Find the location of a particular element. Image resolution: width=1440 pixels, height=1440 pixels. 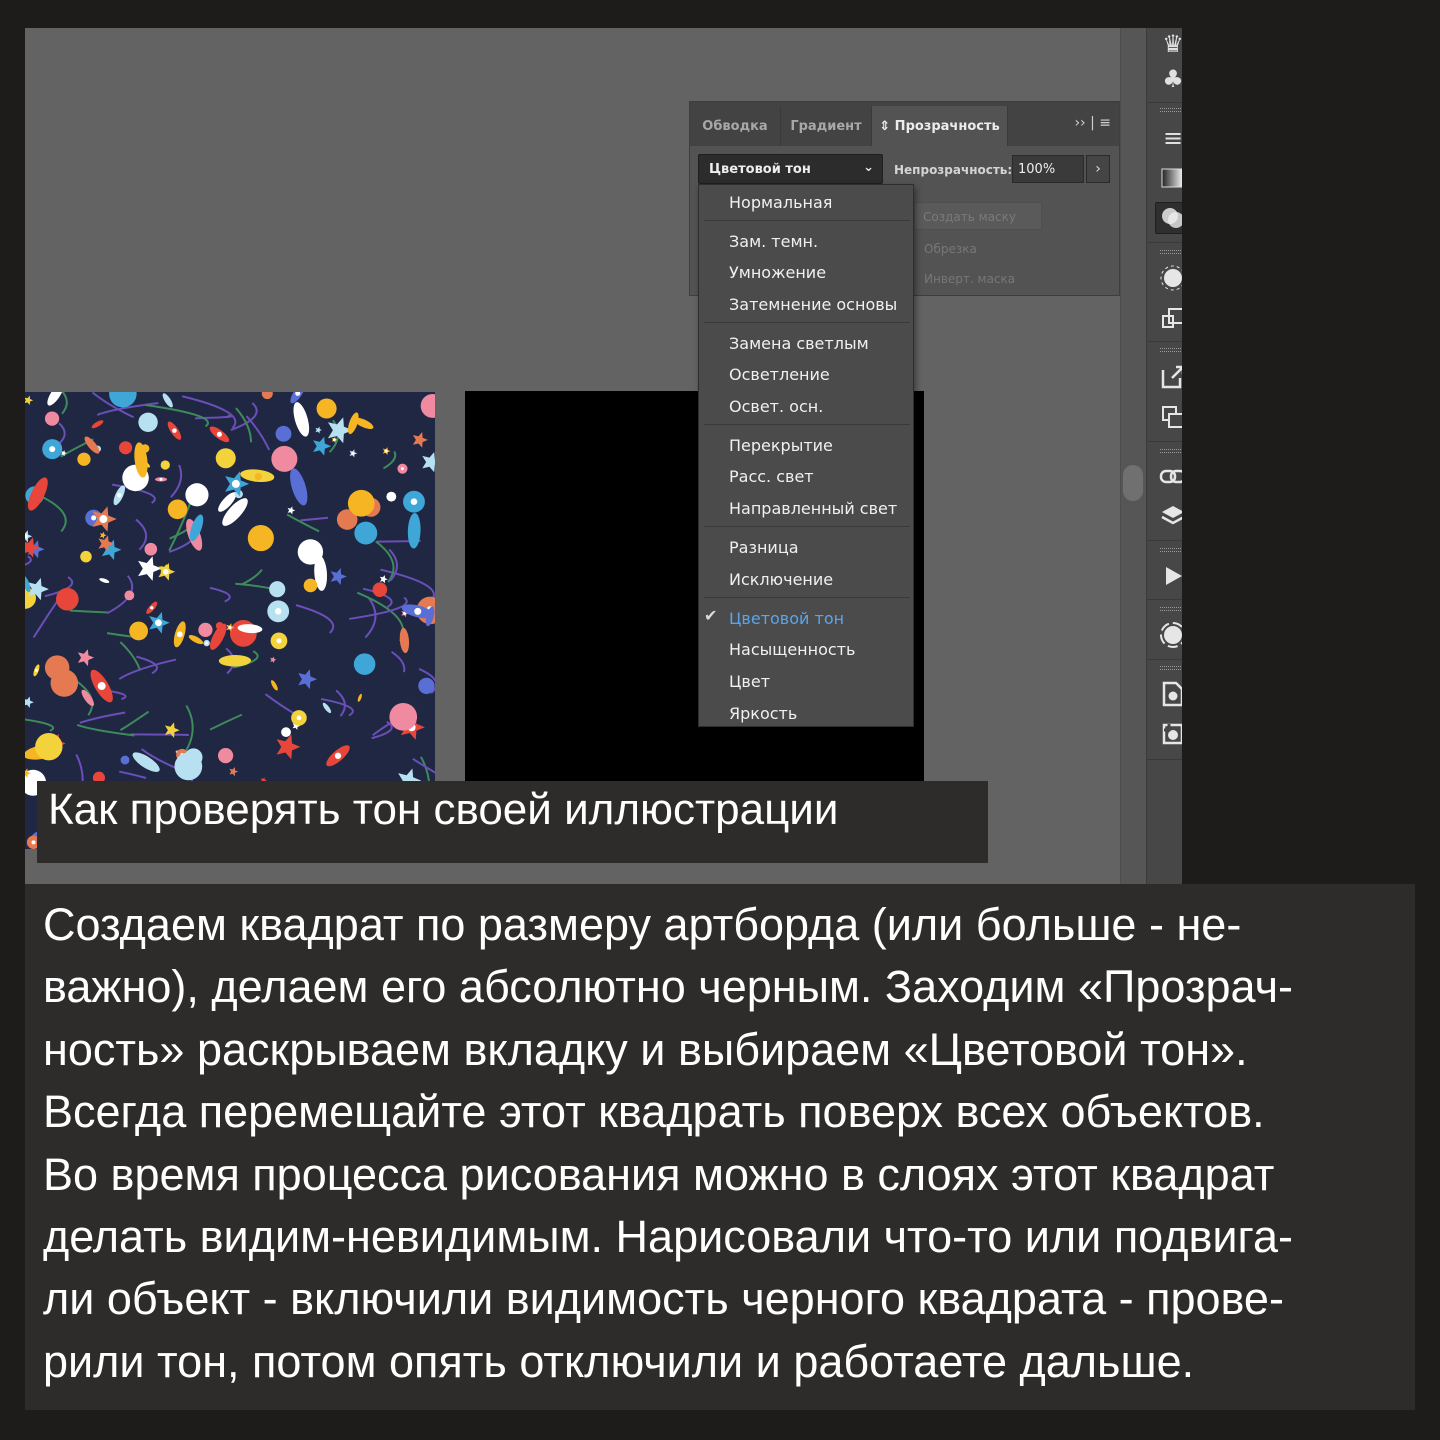

menu-item-overlay: Перекрытие is located at coordinates (781, 445).